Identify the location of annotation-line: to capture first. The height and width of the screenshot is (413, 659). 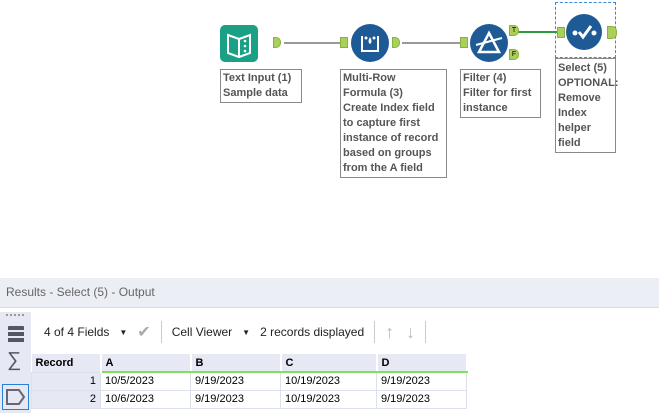
(382, 123).